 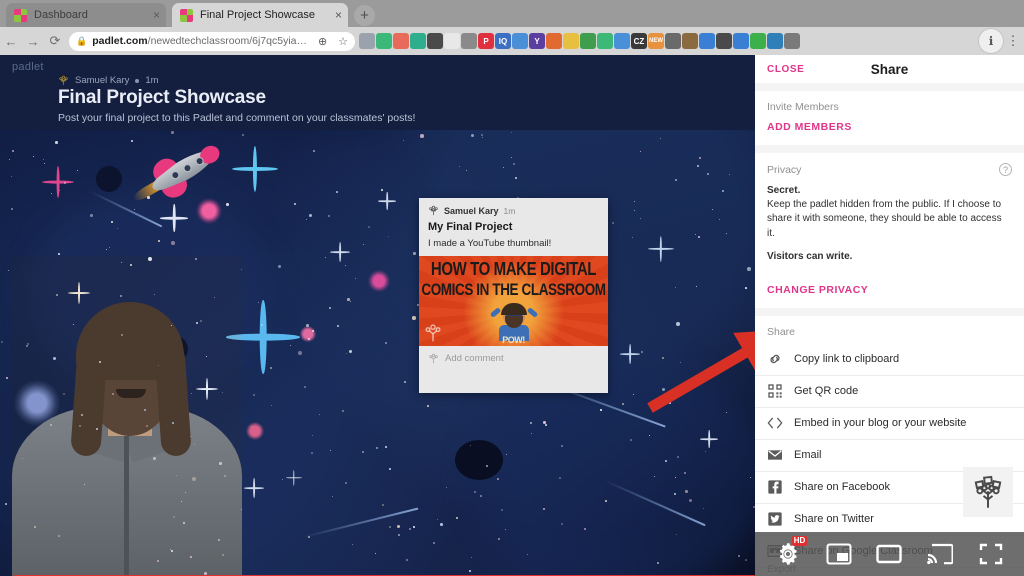 What do you see at coordinates (479, 460) in the screenshot?
I see `planet-icon` at bounding box center [479, 460].